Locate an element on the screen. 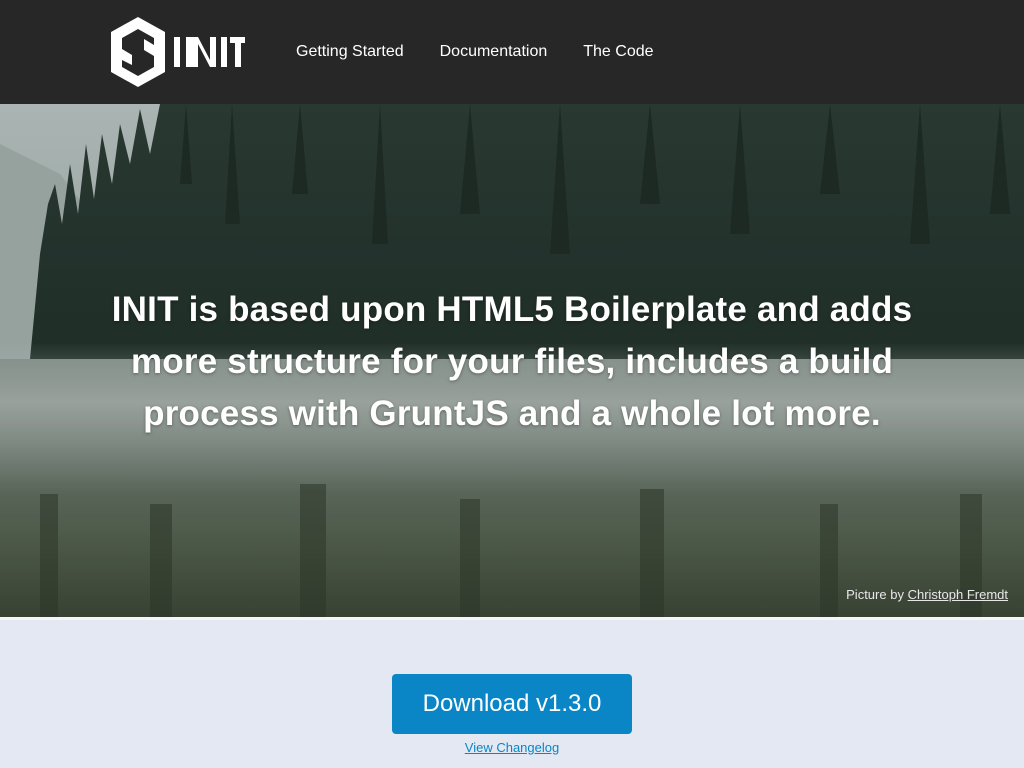 This screenshot has width=1024, height=768. main-nav: Getting Started Documentation The Code is located at coordinates (493, 52).